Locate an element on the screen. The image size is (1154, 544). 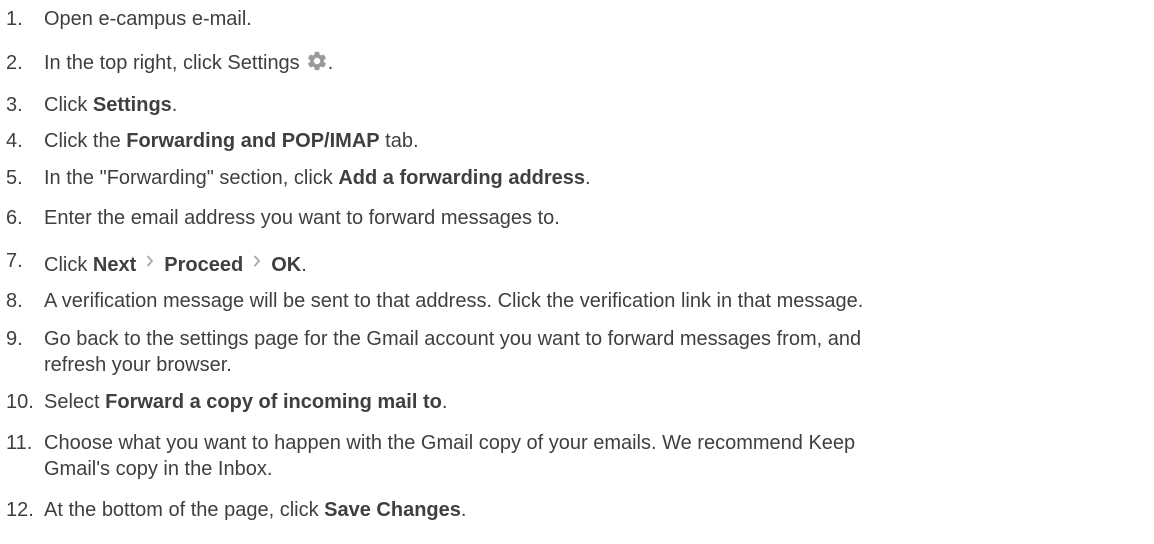
step-number: 4. is located at coordinates (14, 141).